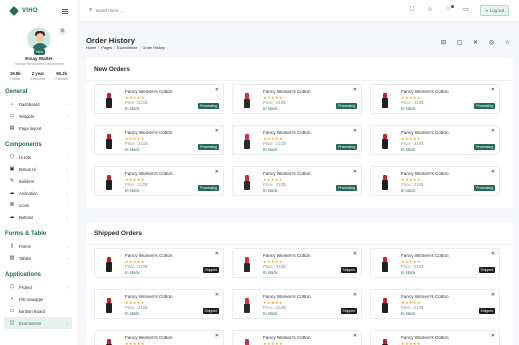 The height and width of the screenshot is (345, 519). Describe the element at coordinates (39, 246) in the screenshot. I see `sidebar-item-forms: ▯ Forms ›` at that location.